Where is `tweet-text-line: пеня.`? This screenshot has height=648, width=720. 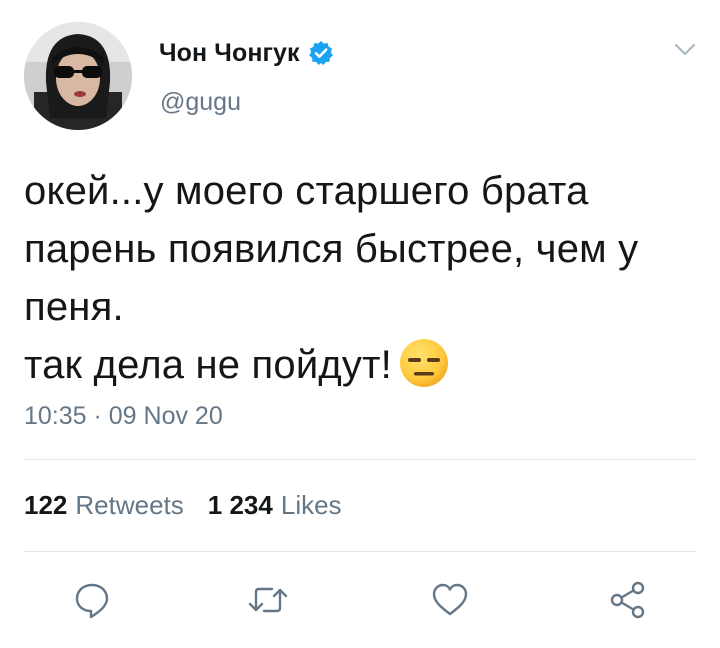 tweet-text-line: пеня. is located at coordinates (74, 307).